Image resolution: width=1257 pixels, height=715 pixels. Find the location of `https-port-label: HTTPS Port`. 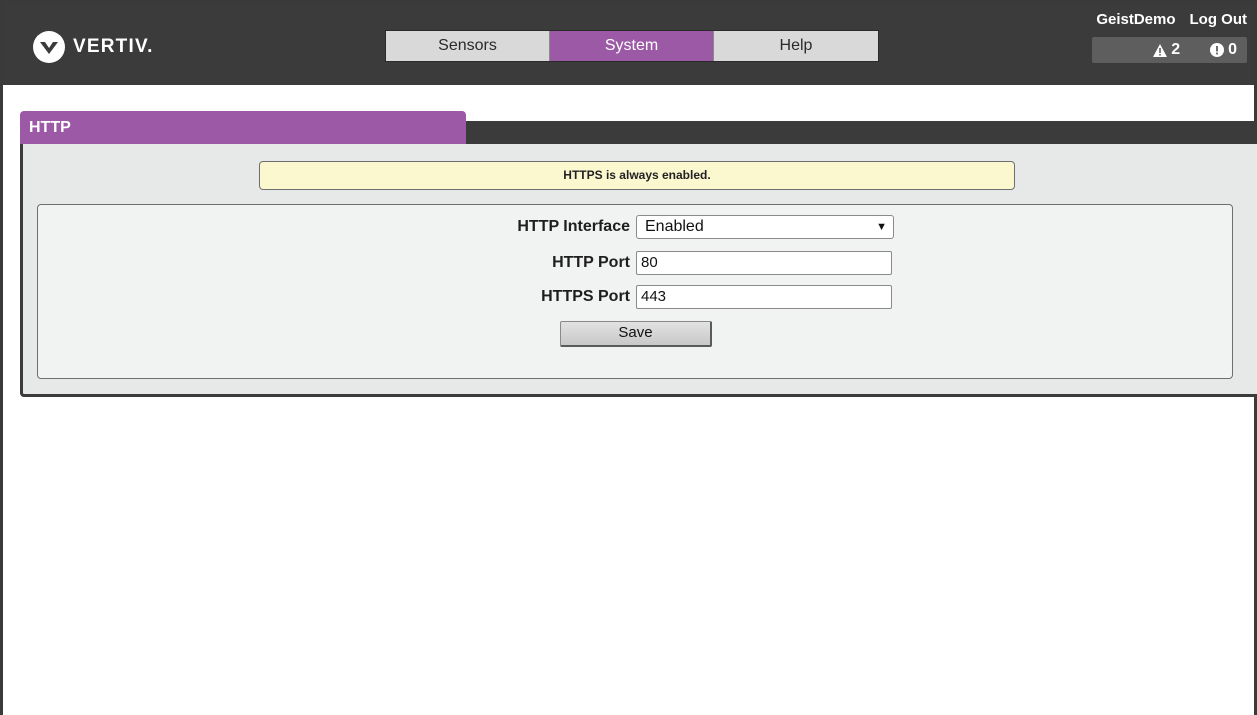

https-port-label: HTTPS Port is located at coordinates (585, 296).